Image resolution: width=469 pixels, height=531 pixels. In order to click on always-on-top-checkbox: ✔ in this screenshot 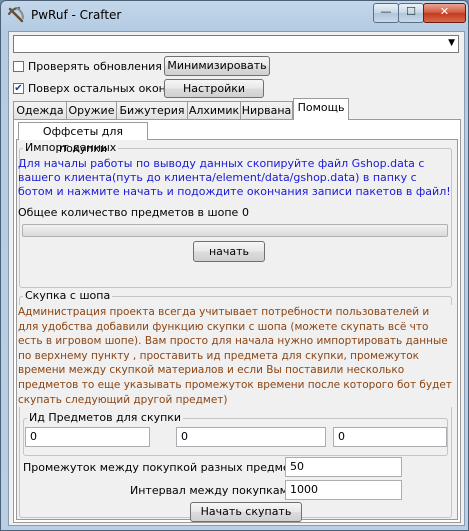, I will do `click(18, 88)`.